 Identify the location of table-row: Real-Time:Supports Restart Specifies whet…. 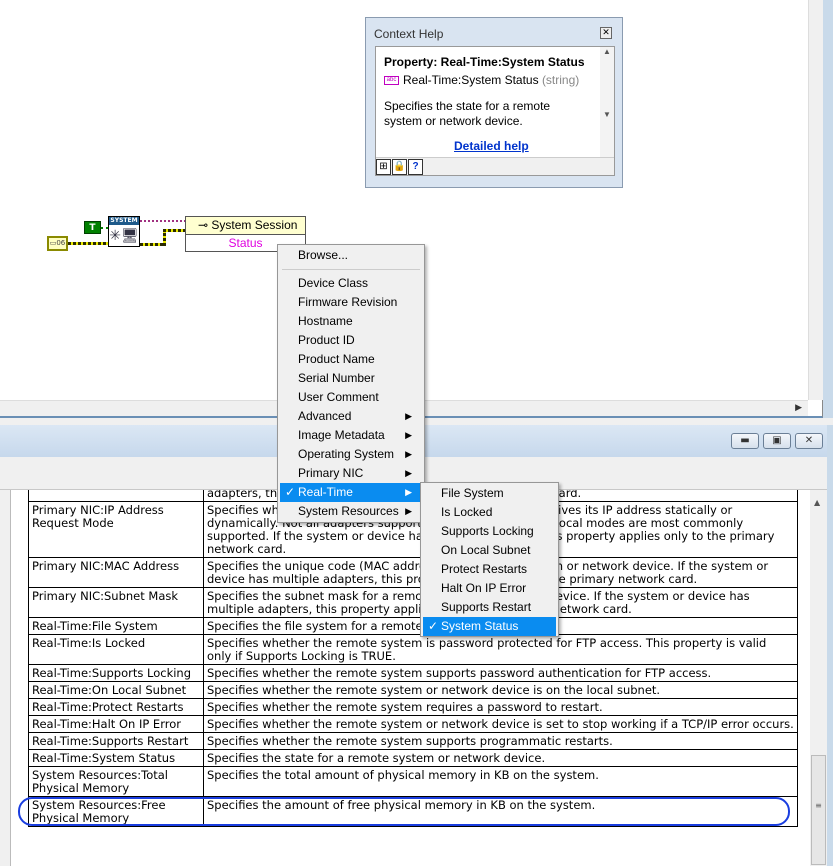
(413, 741).